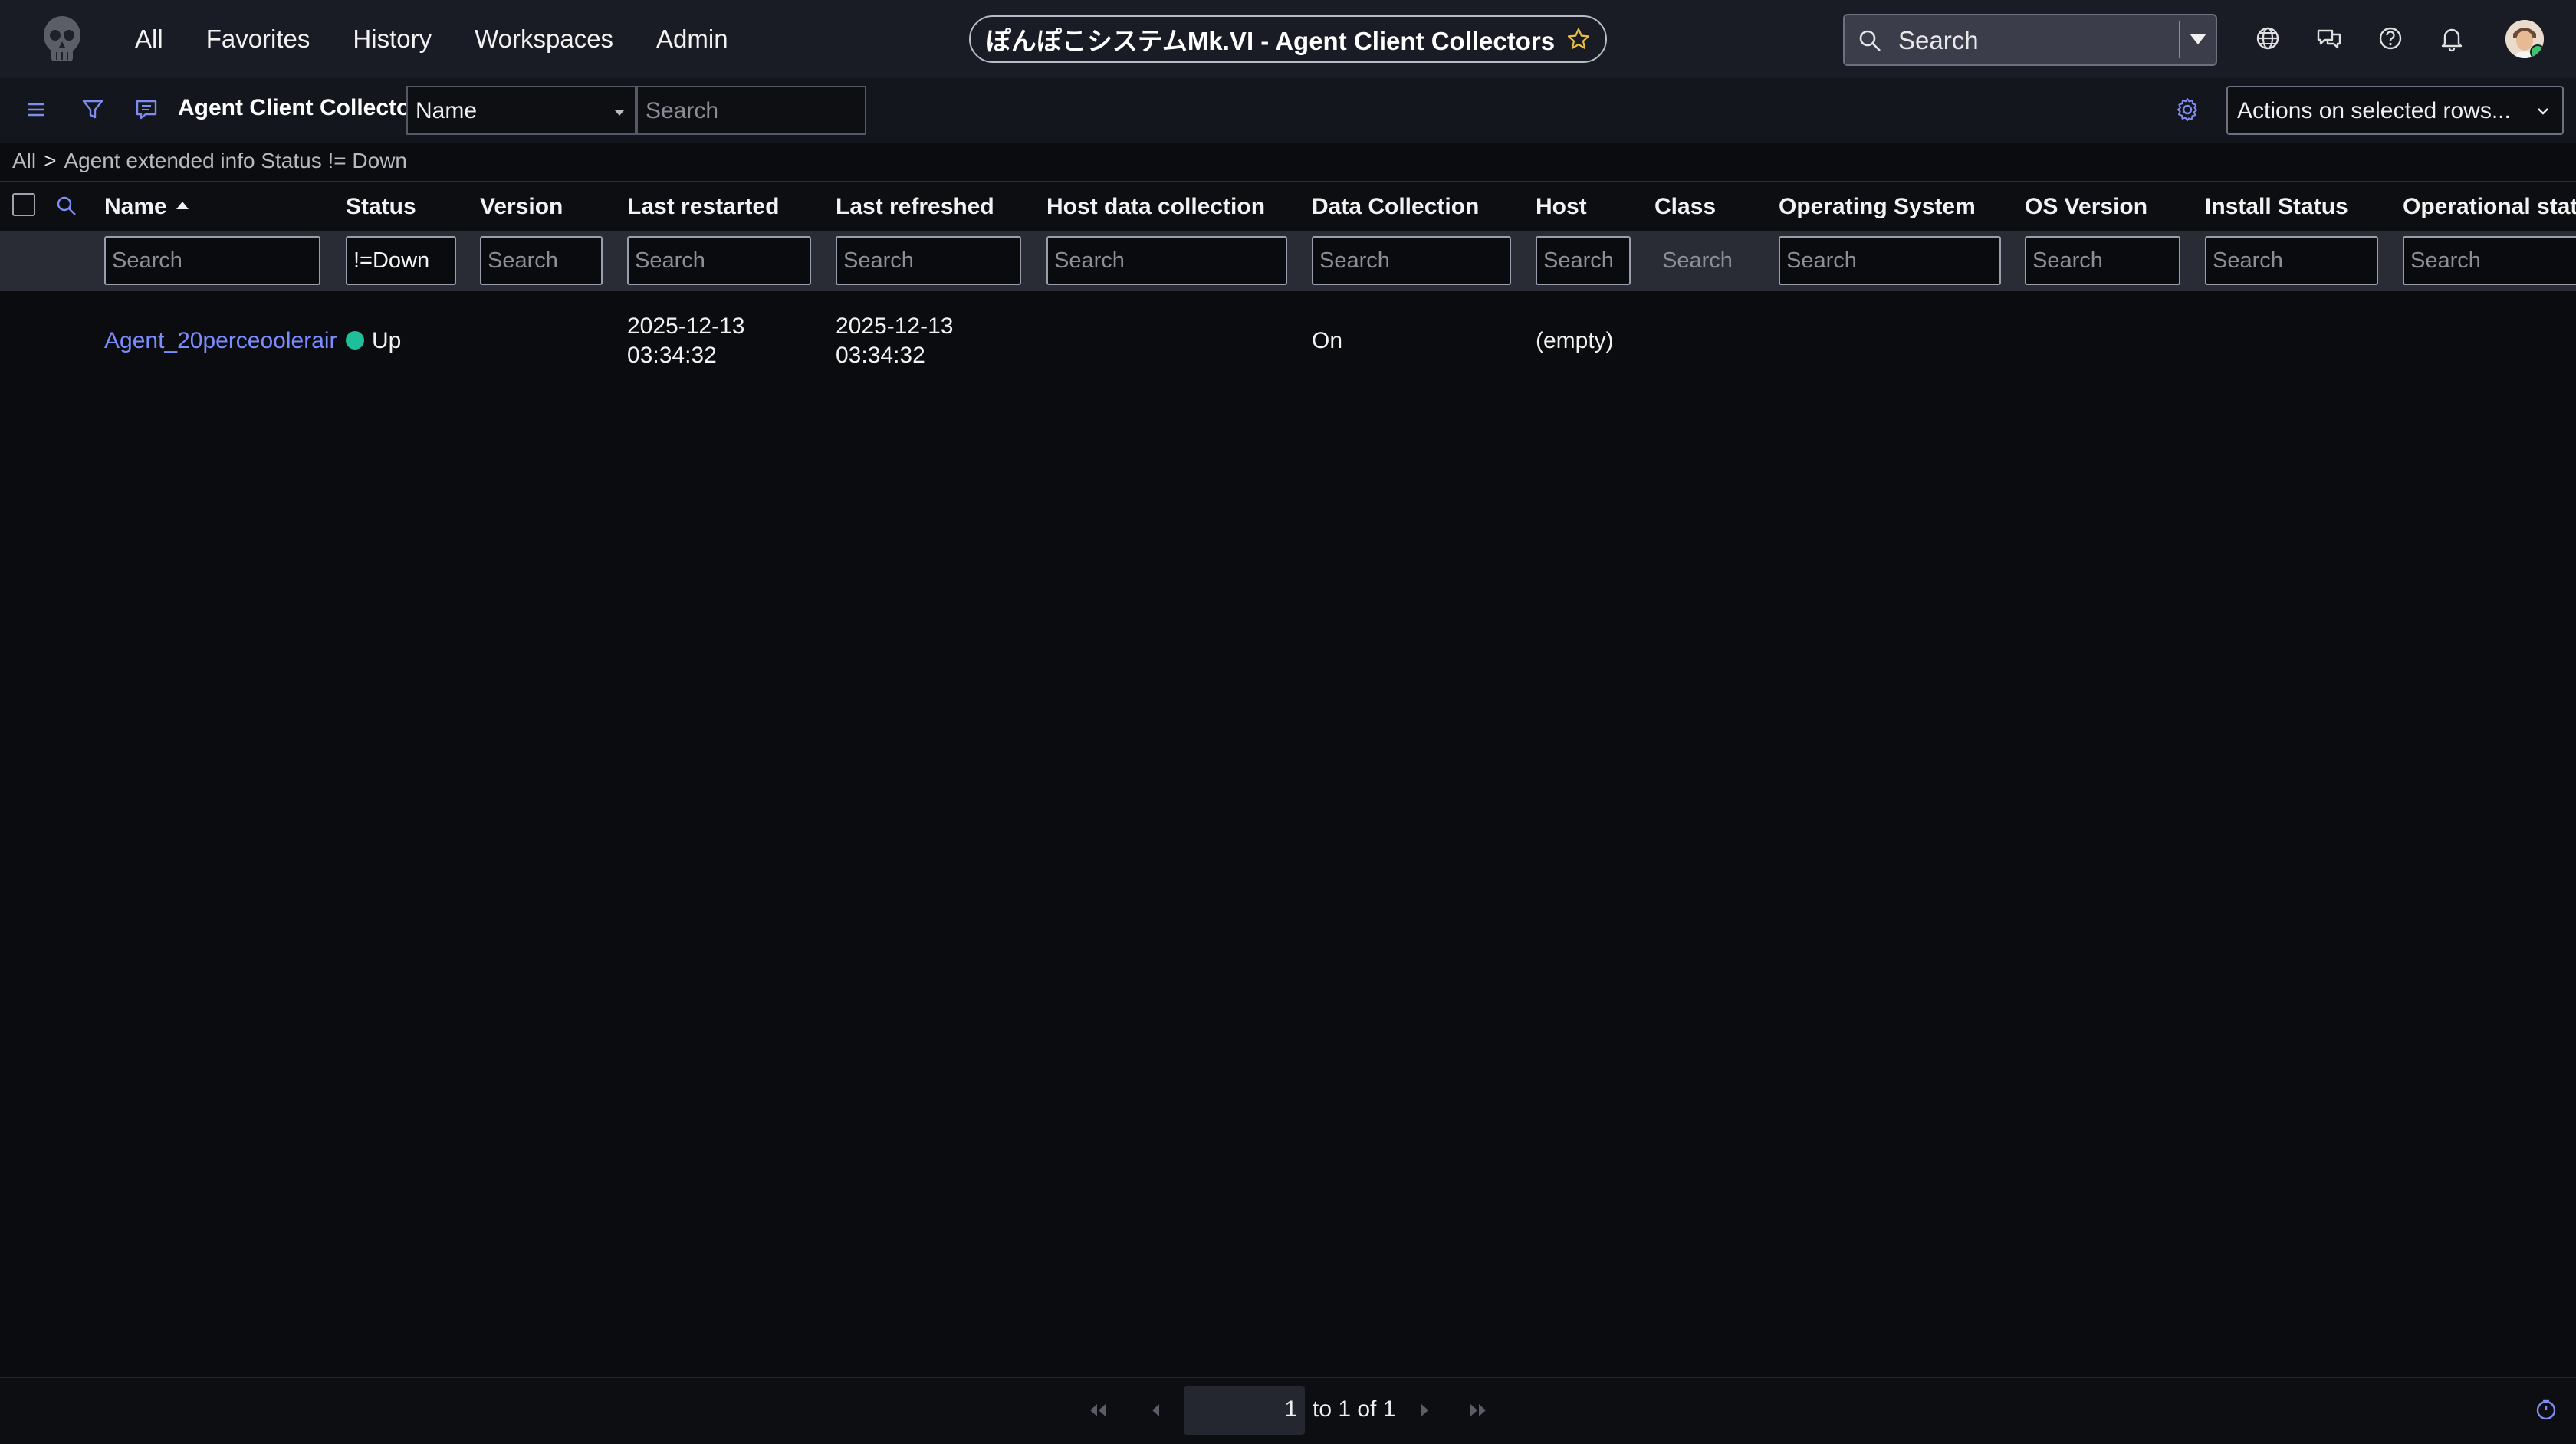  I want to click on chat-icon, so click(2329, 38).